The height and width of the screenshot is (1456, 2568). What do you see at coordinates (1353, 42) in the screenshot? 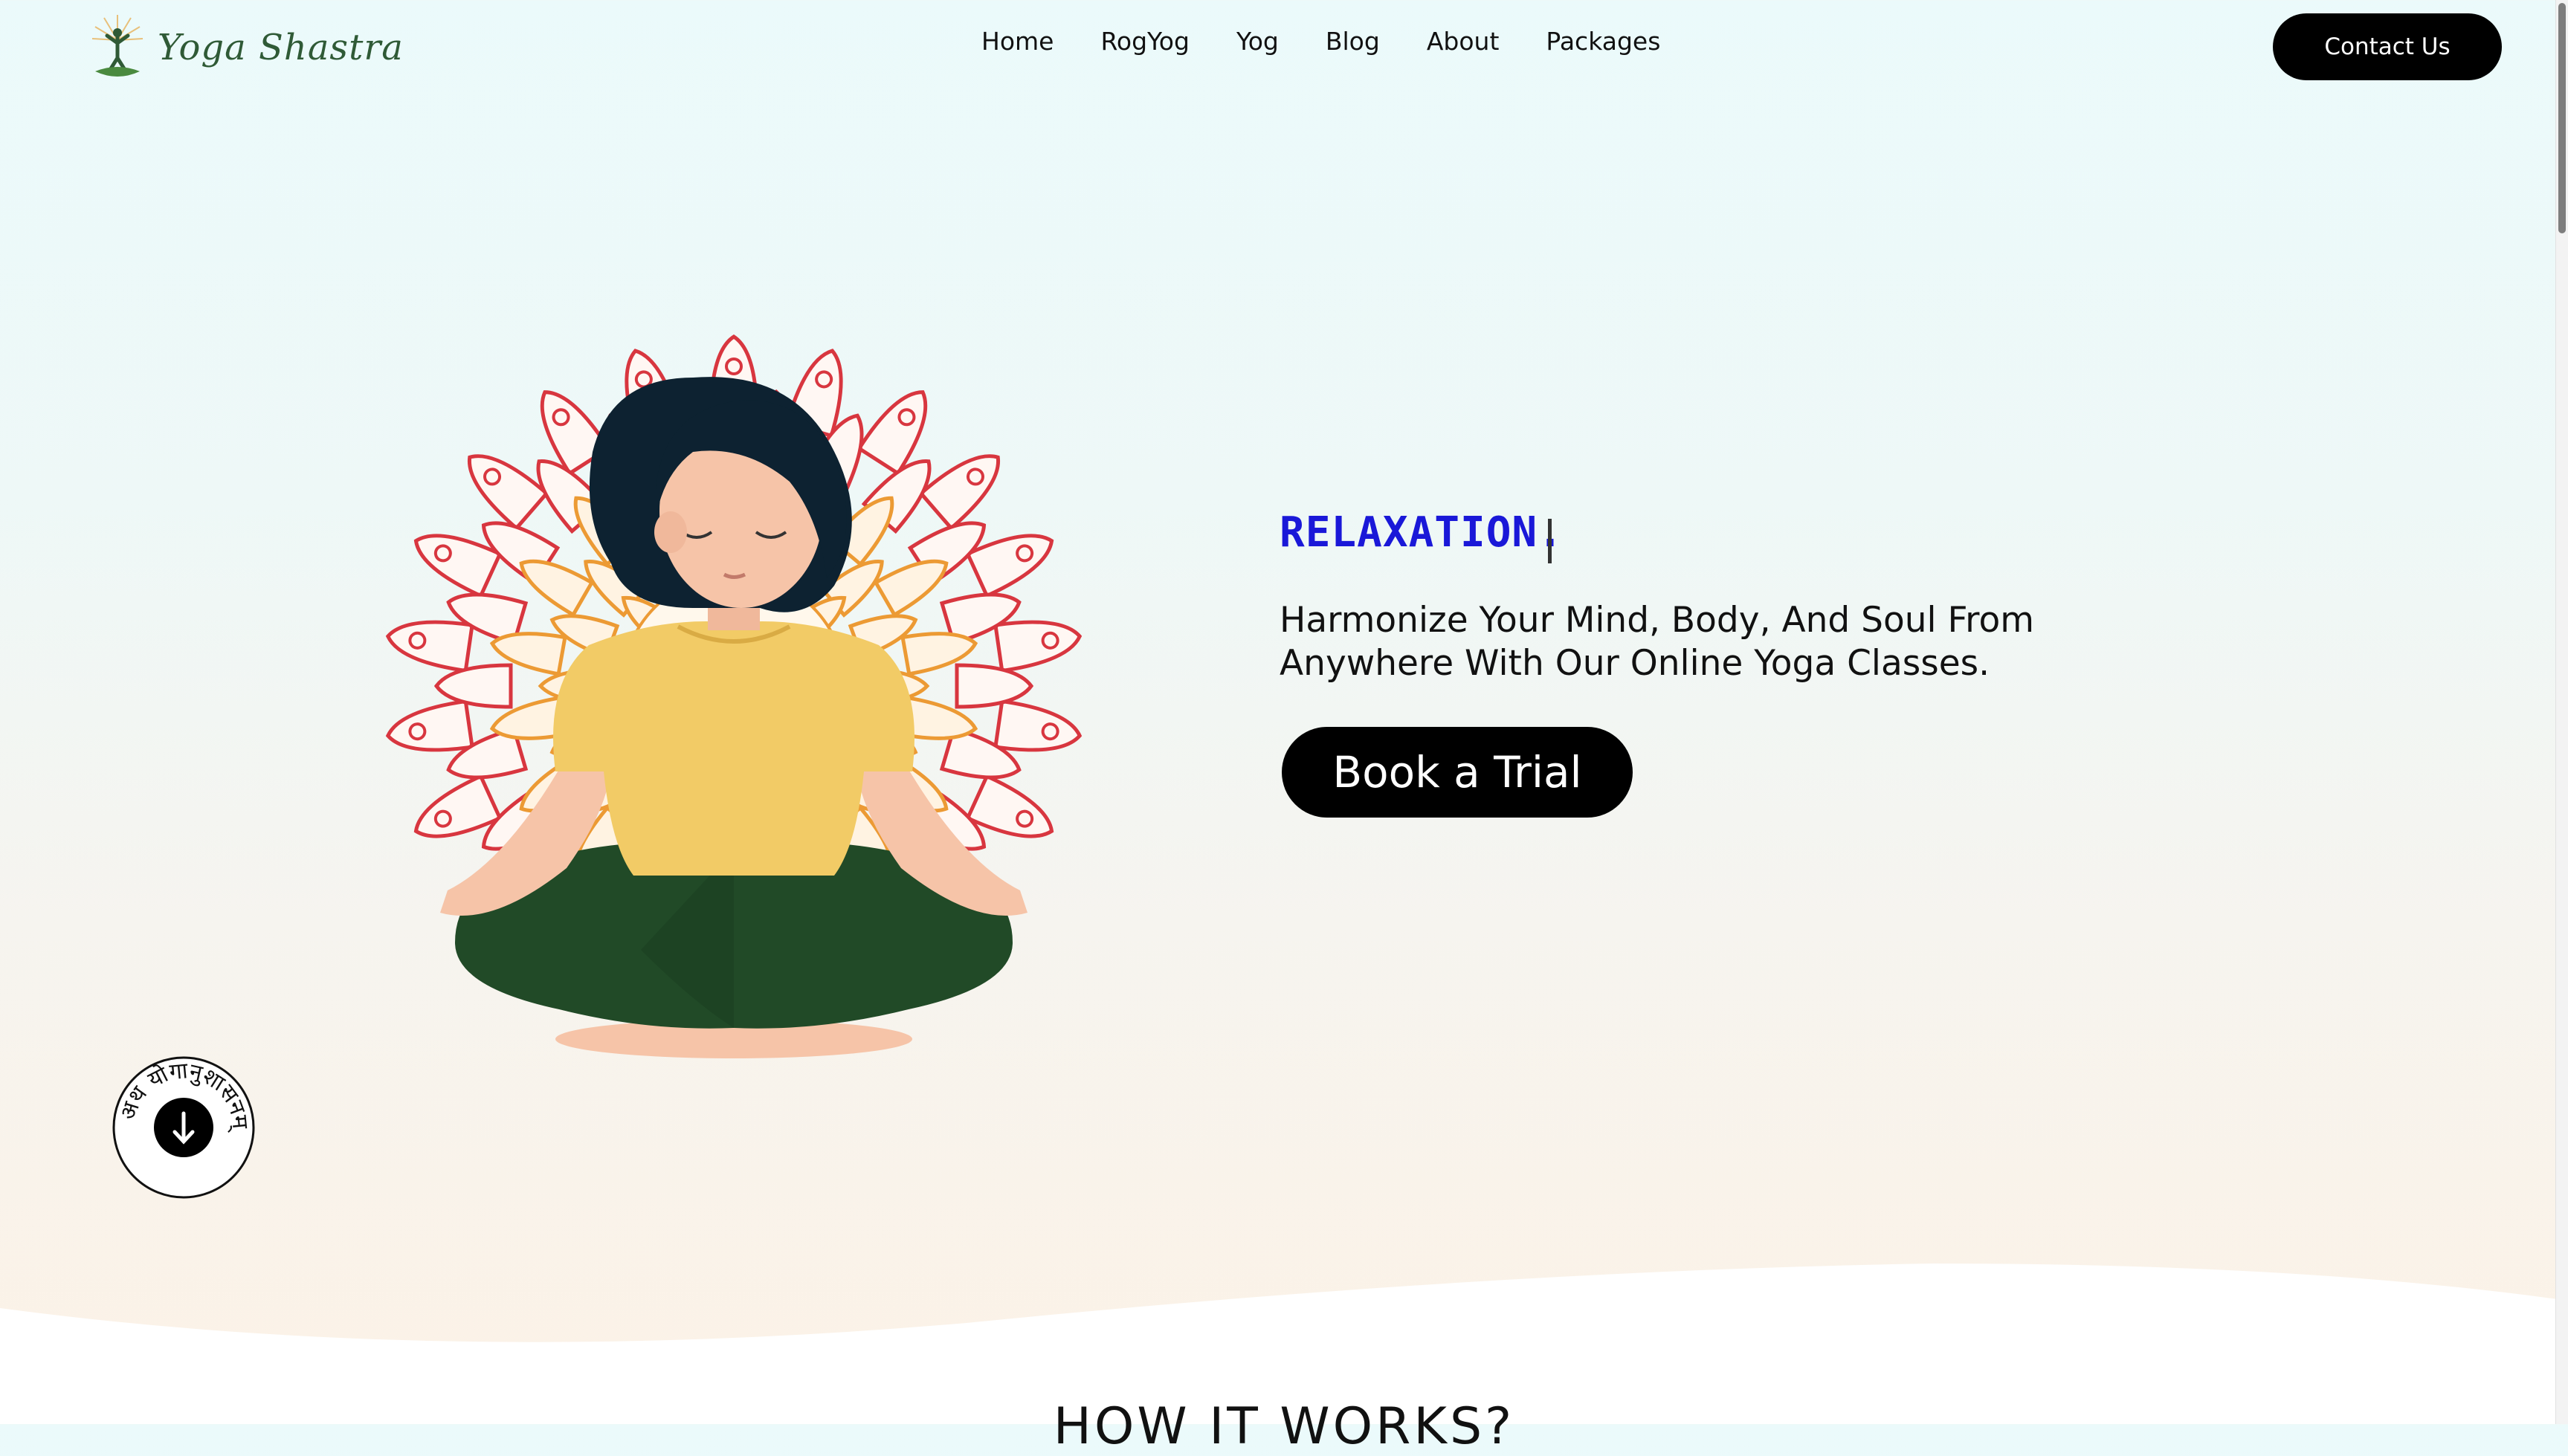
I see `nav-blog: Blog` at bounding box center [1353, 42].